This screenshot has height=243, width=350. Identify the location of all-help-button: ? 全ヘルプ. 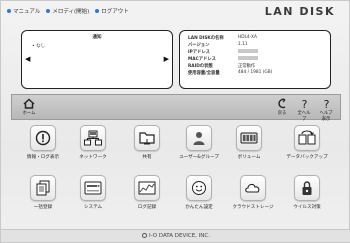
(304, 110).